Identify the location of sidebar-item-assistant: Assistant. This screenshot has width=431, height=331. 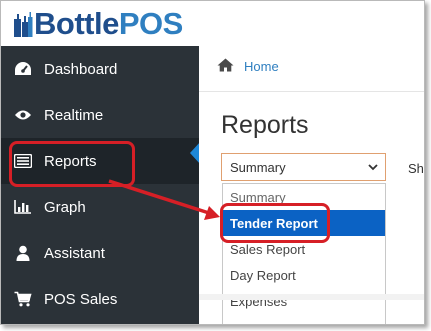
(100, 253).